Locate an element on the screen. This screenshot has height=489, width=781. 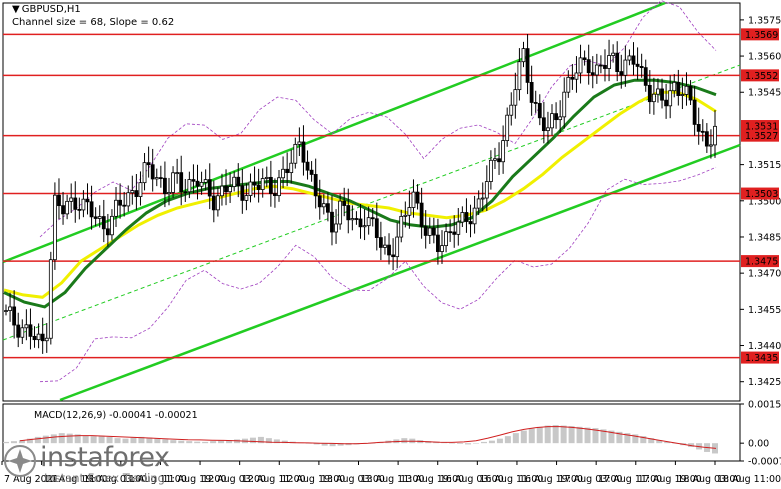
brand-tagline: Instant Forex Trading is located at coordinates (104, 478).